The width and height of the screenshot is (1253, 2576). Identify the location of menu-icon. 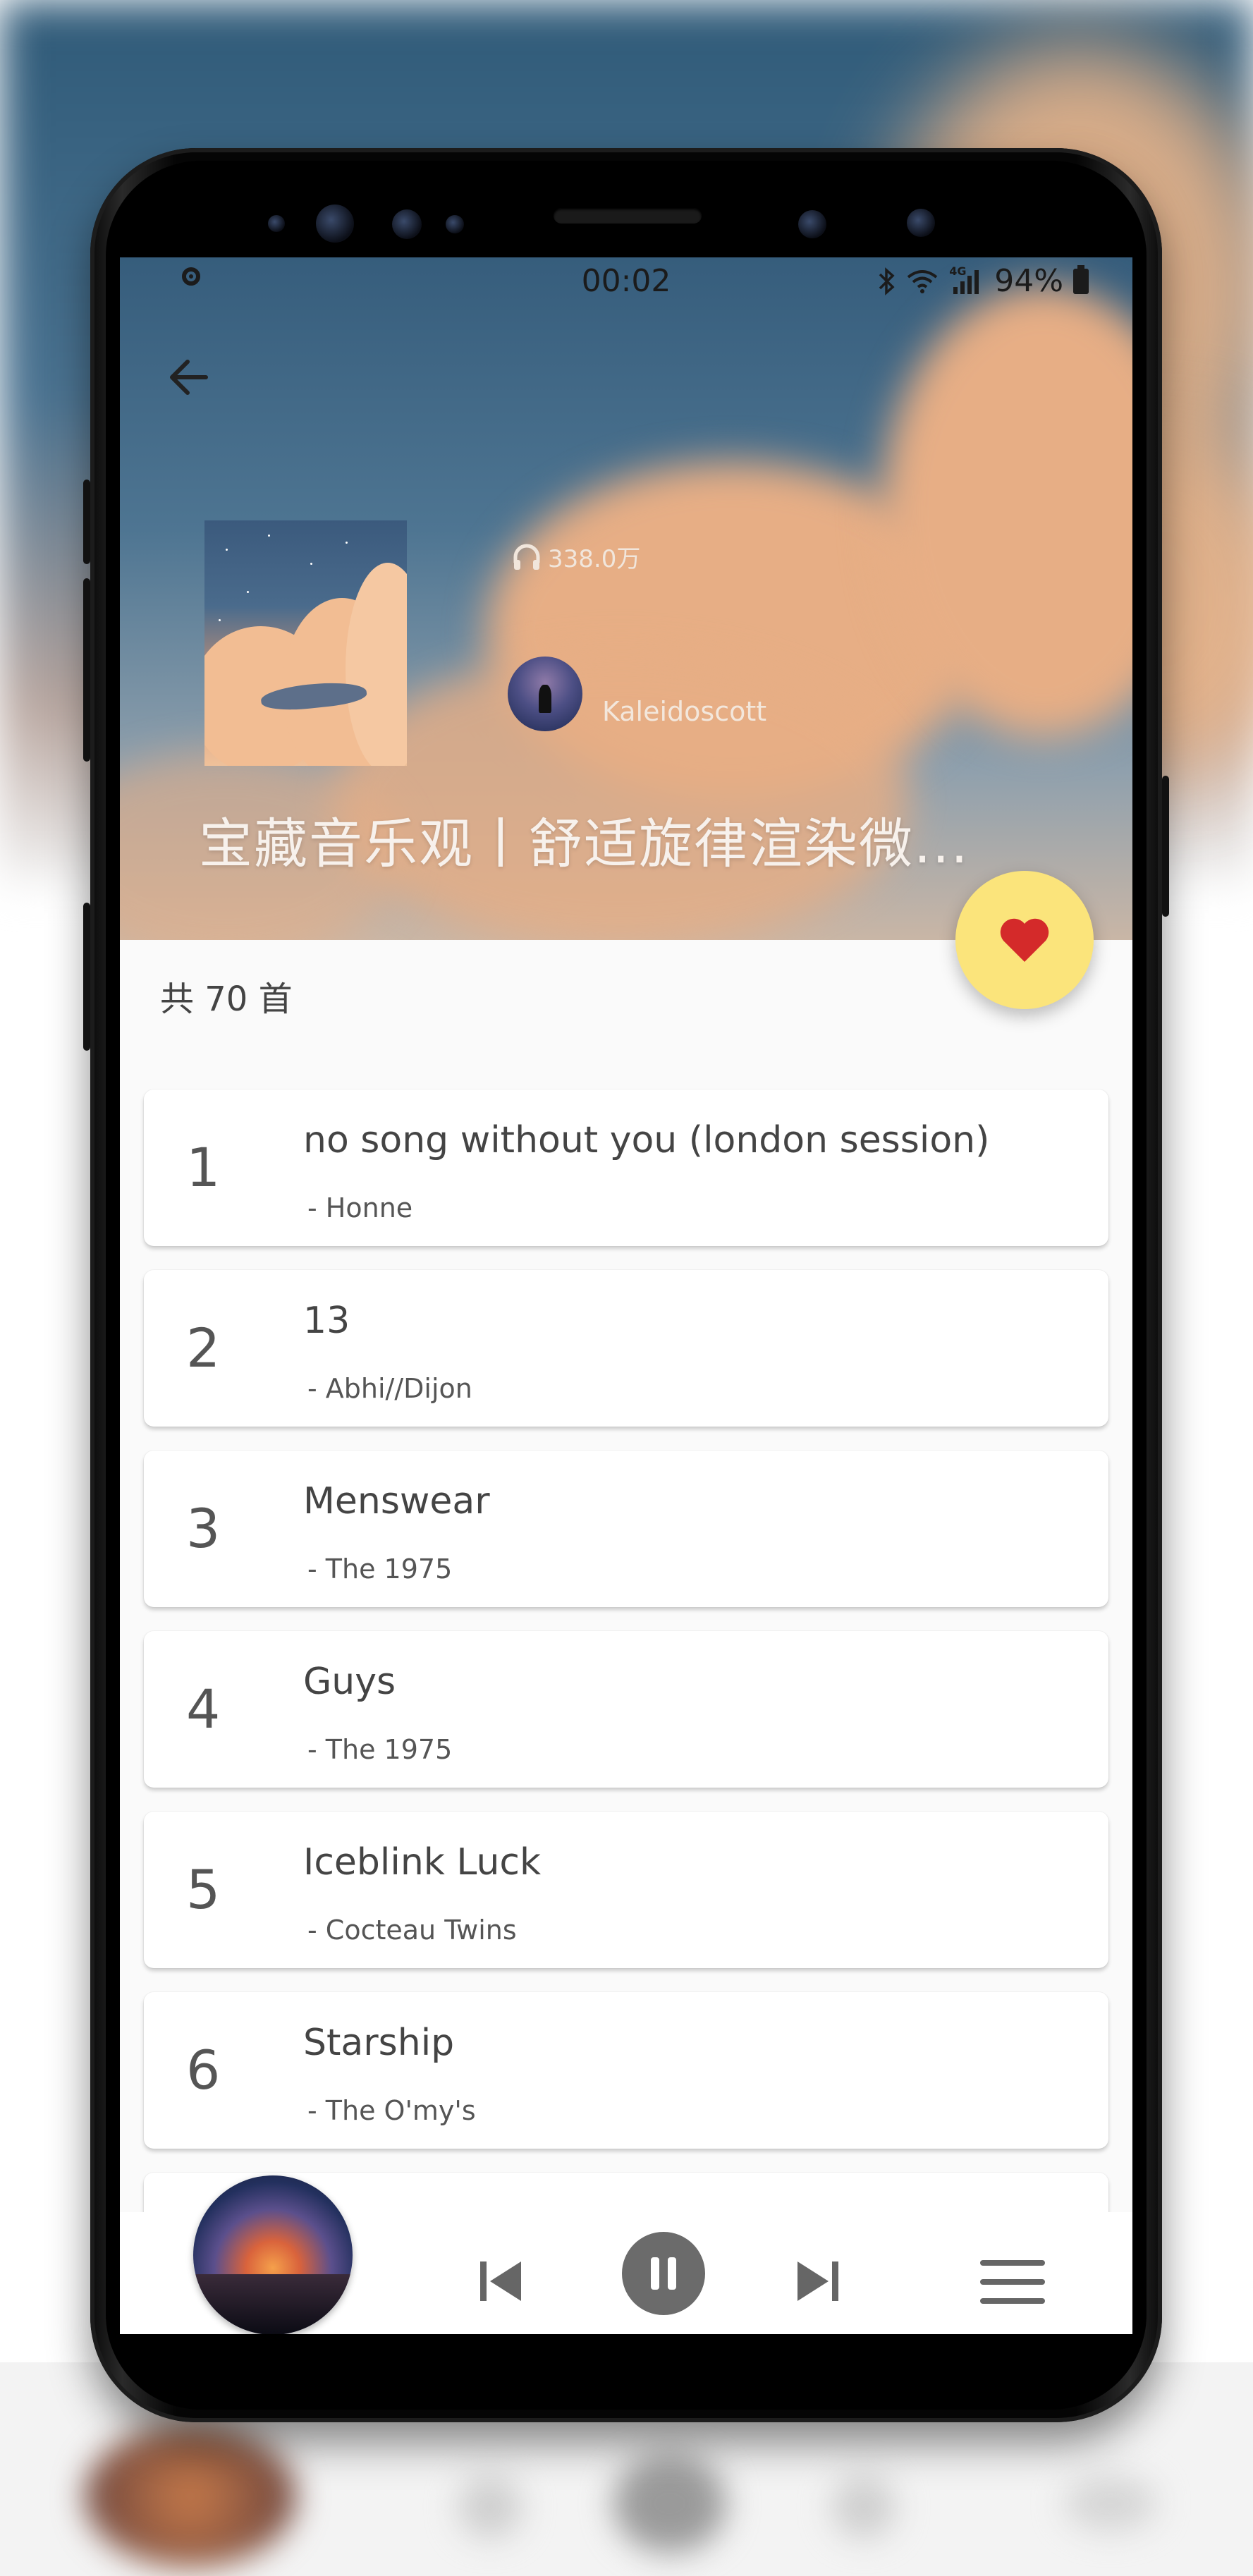
(1012, 2282).